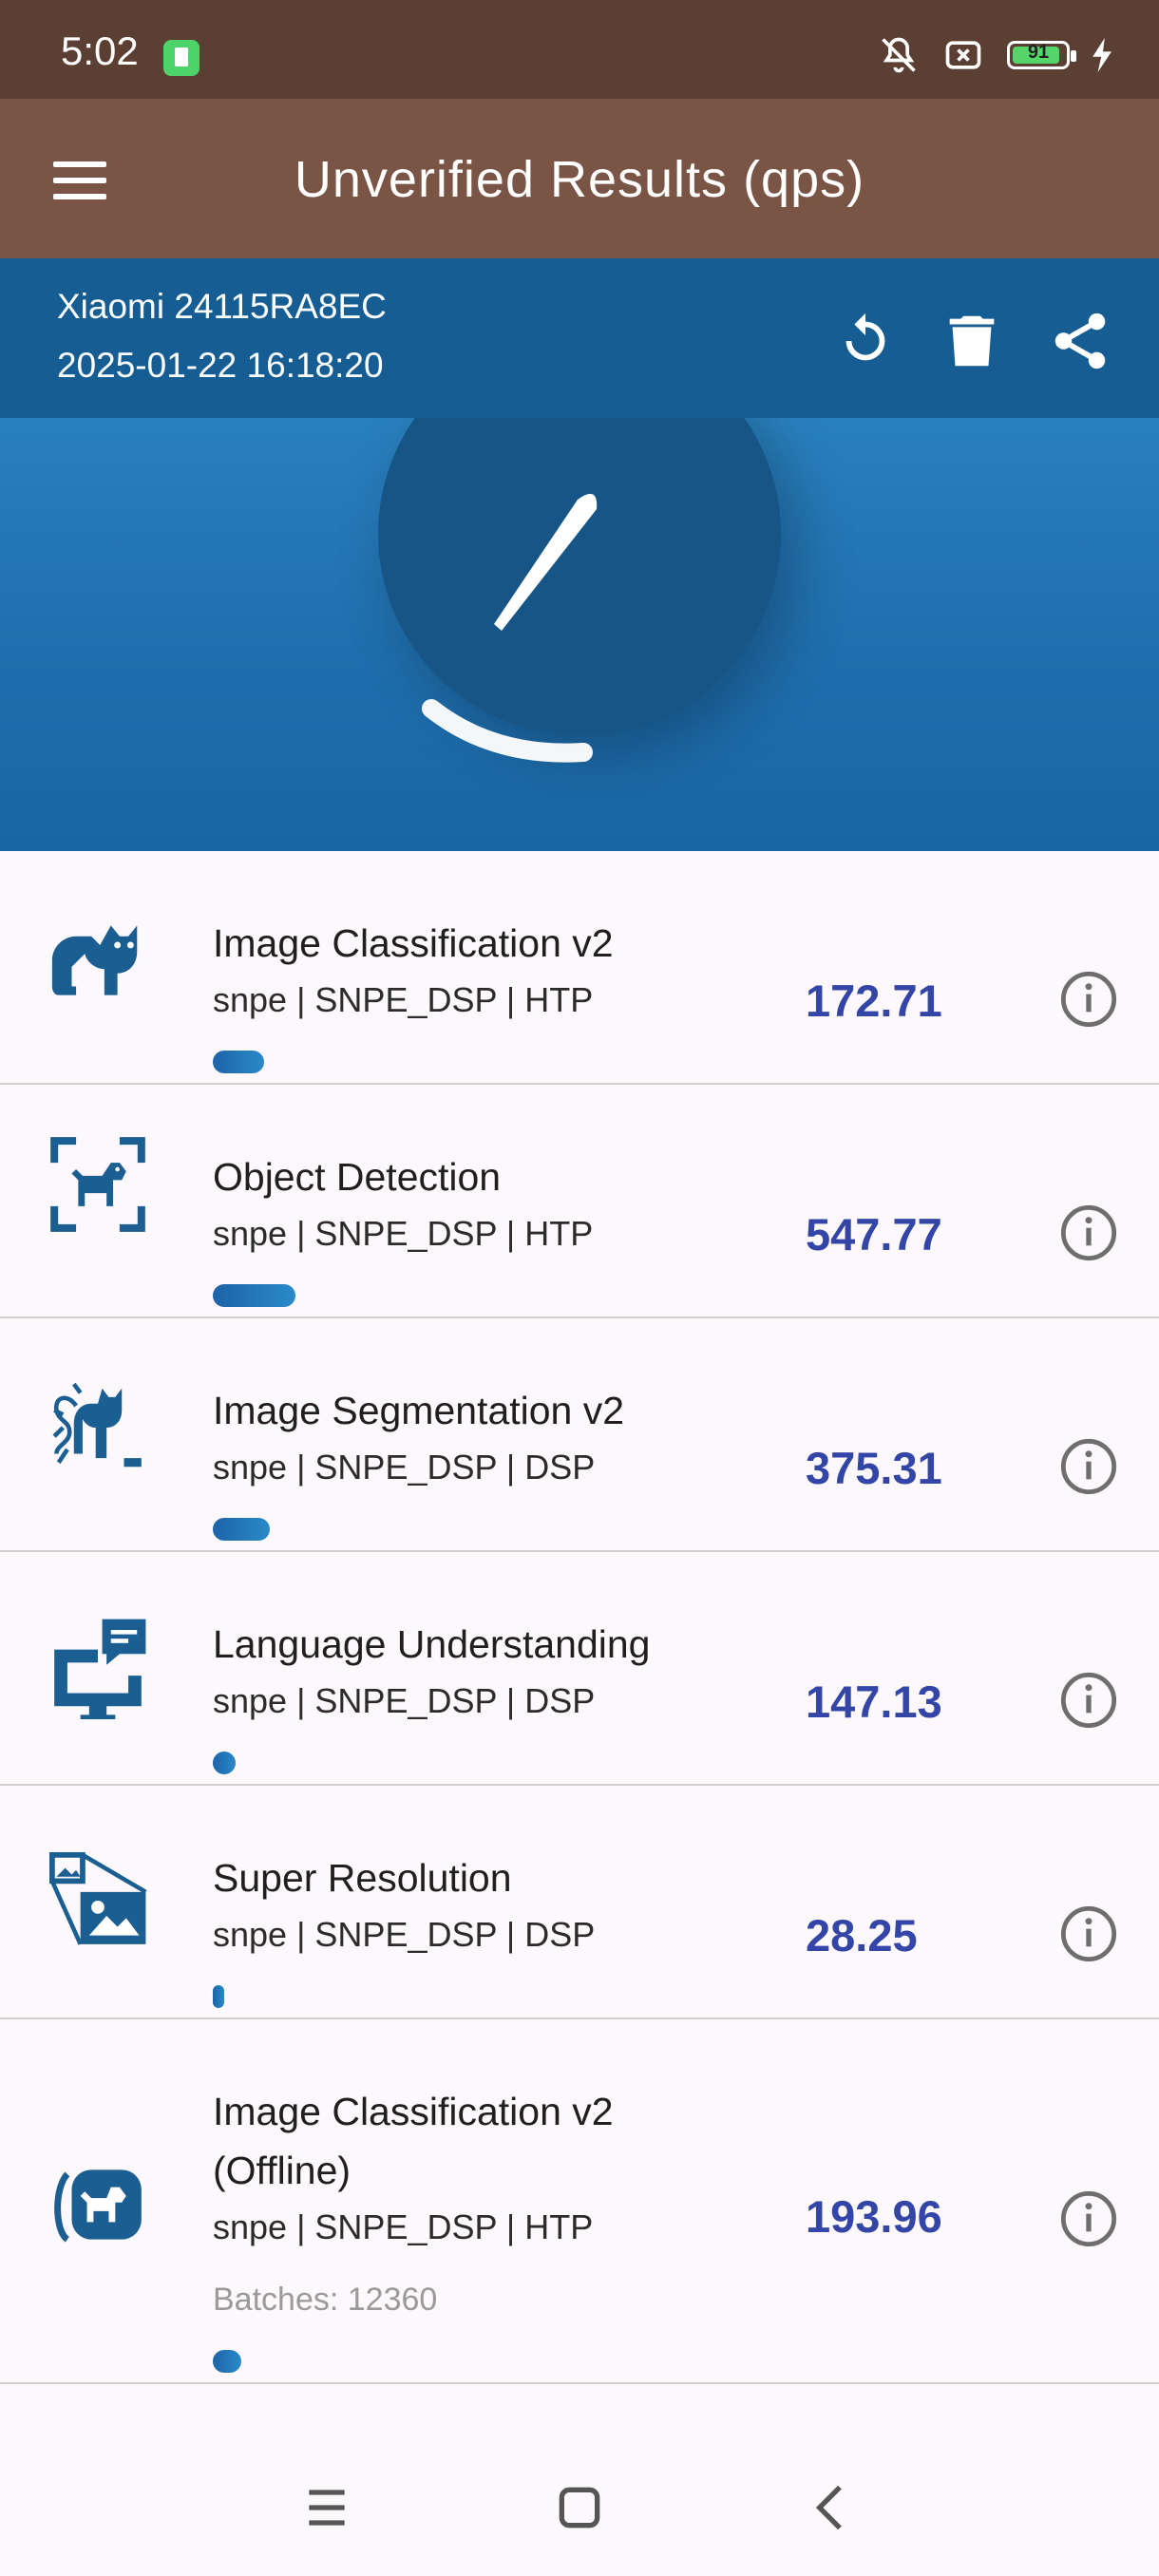 This screenshot has height=2576, width=1159. What do you see at coordinates (326, 2507) in the screenshot?
I see `recents-icon` at bounding box center [326, 2507].